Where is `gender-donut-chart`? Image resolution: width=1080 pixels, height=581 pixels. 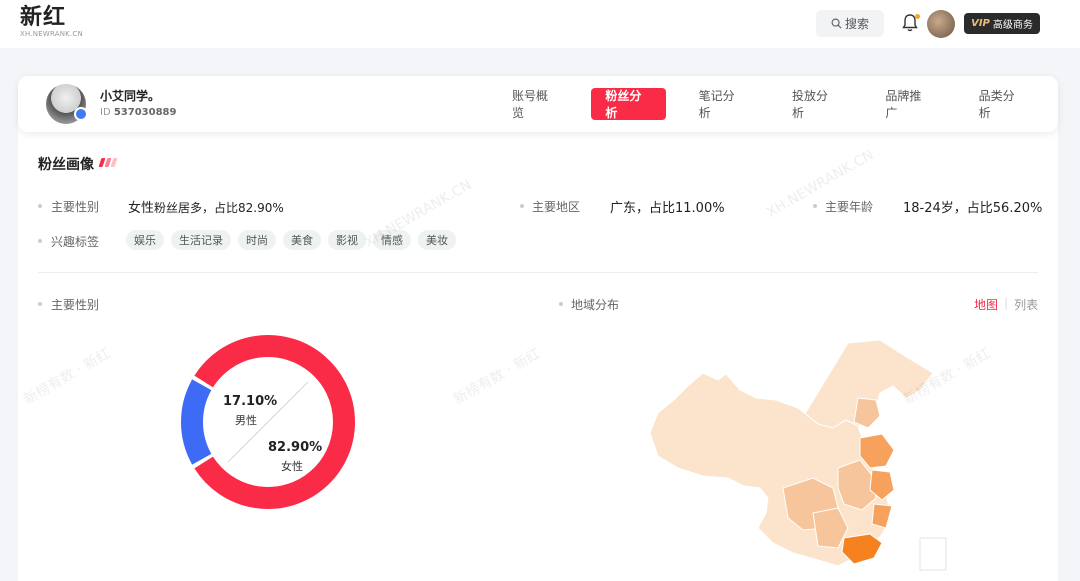
gender-donut-chart is located at coordinates (268, 422).